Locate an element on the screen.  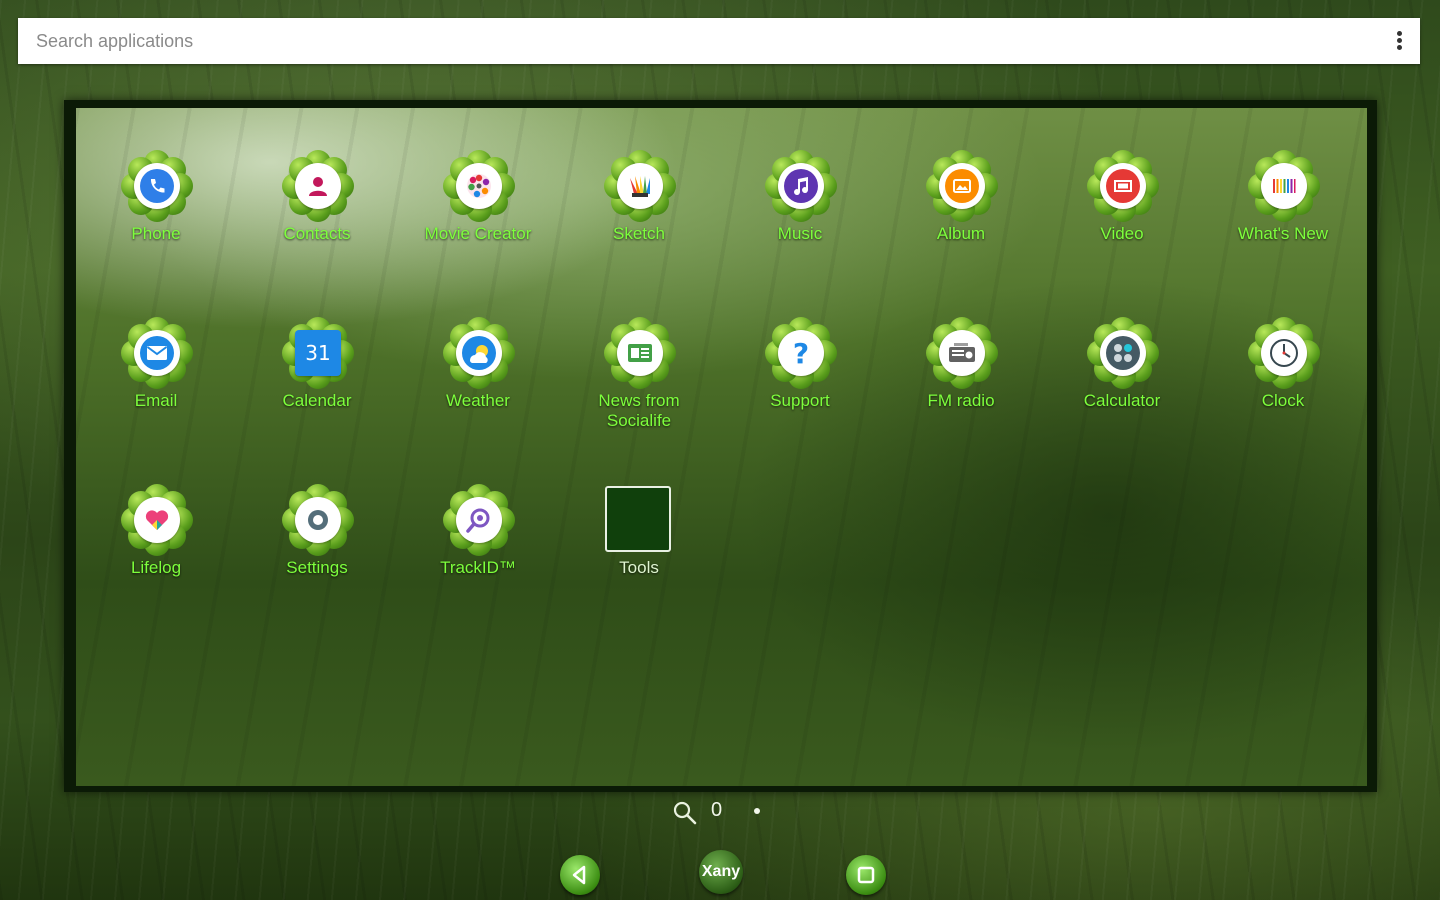
calendar-icon: 31 is located at coordinates (318, 353).